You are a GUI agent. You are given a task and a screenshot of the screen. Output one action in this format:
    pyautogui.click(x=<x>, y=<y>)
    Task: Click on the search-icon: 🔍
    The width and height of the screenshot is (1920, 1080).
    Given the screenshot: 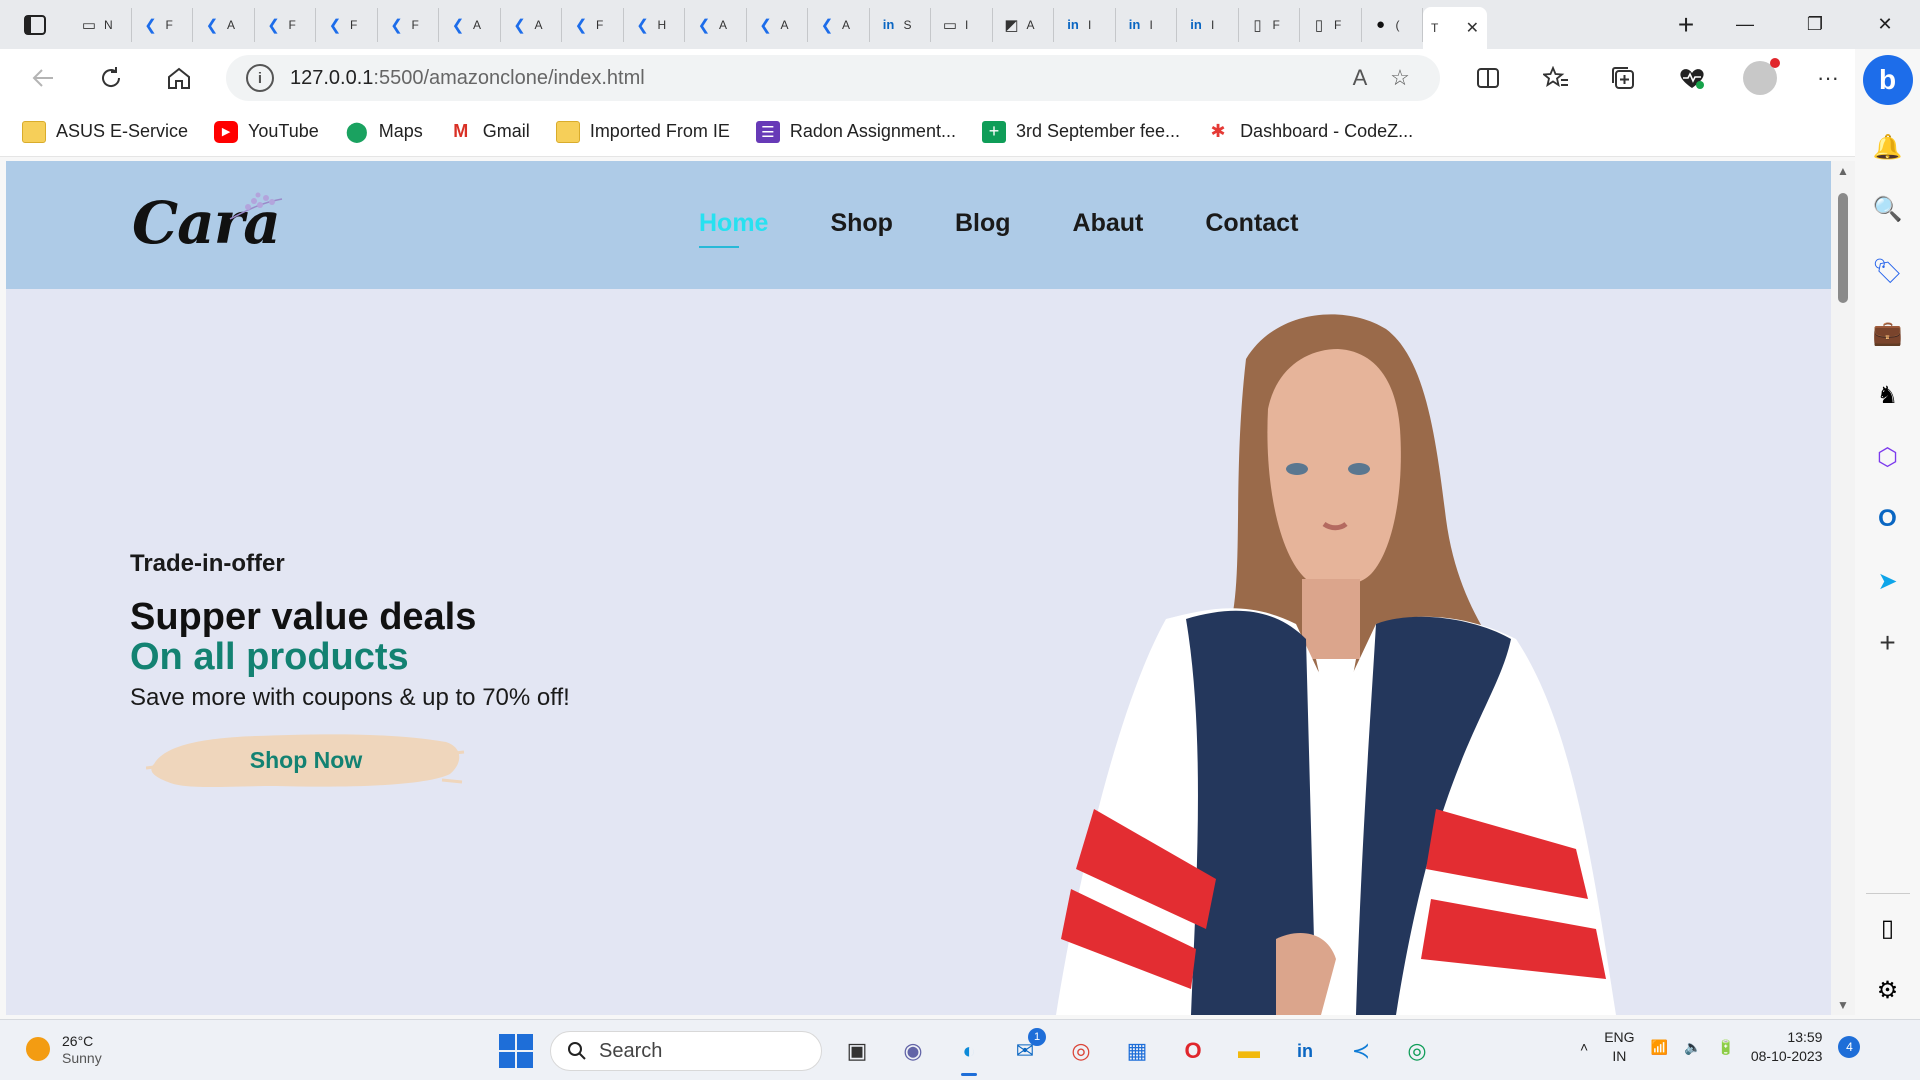 What is the action you would take?
    pyautogui.click(x=1888, y=209)
    